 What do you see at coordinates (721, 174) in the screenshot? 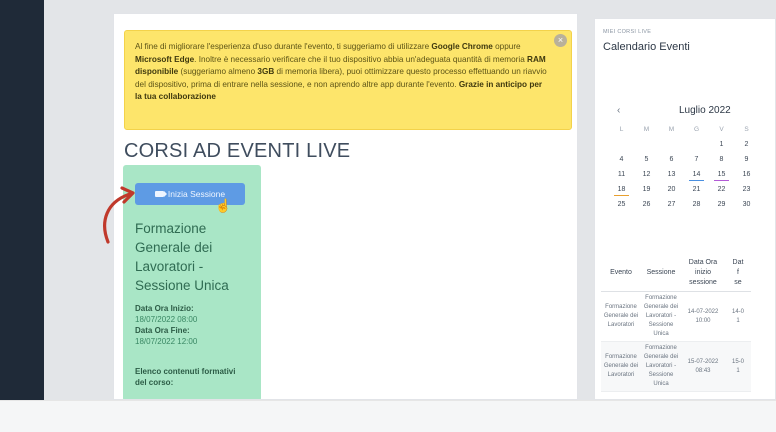
I see `calendar-day: 15` at bounding box center [721, 174].